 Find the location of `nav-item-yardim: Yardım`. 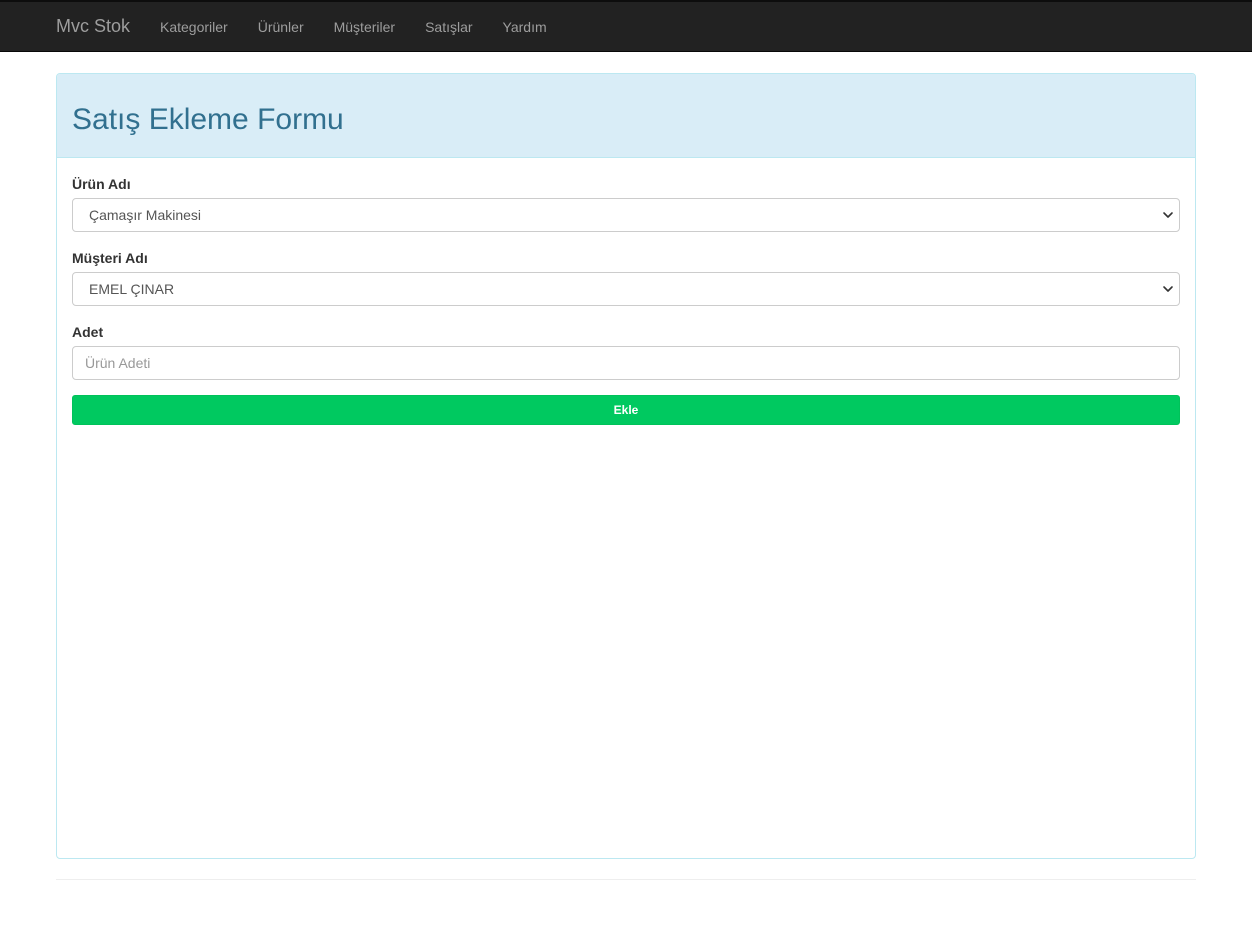

nav-item-yardim: Yardım is located at coordinates (525, 27).